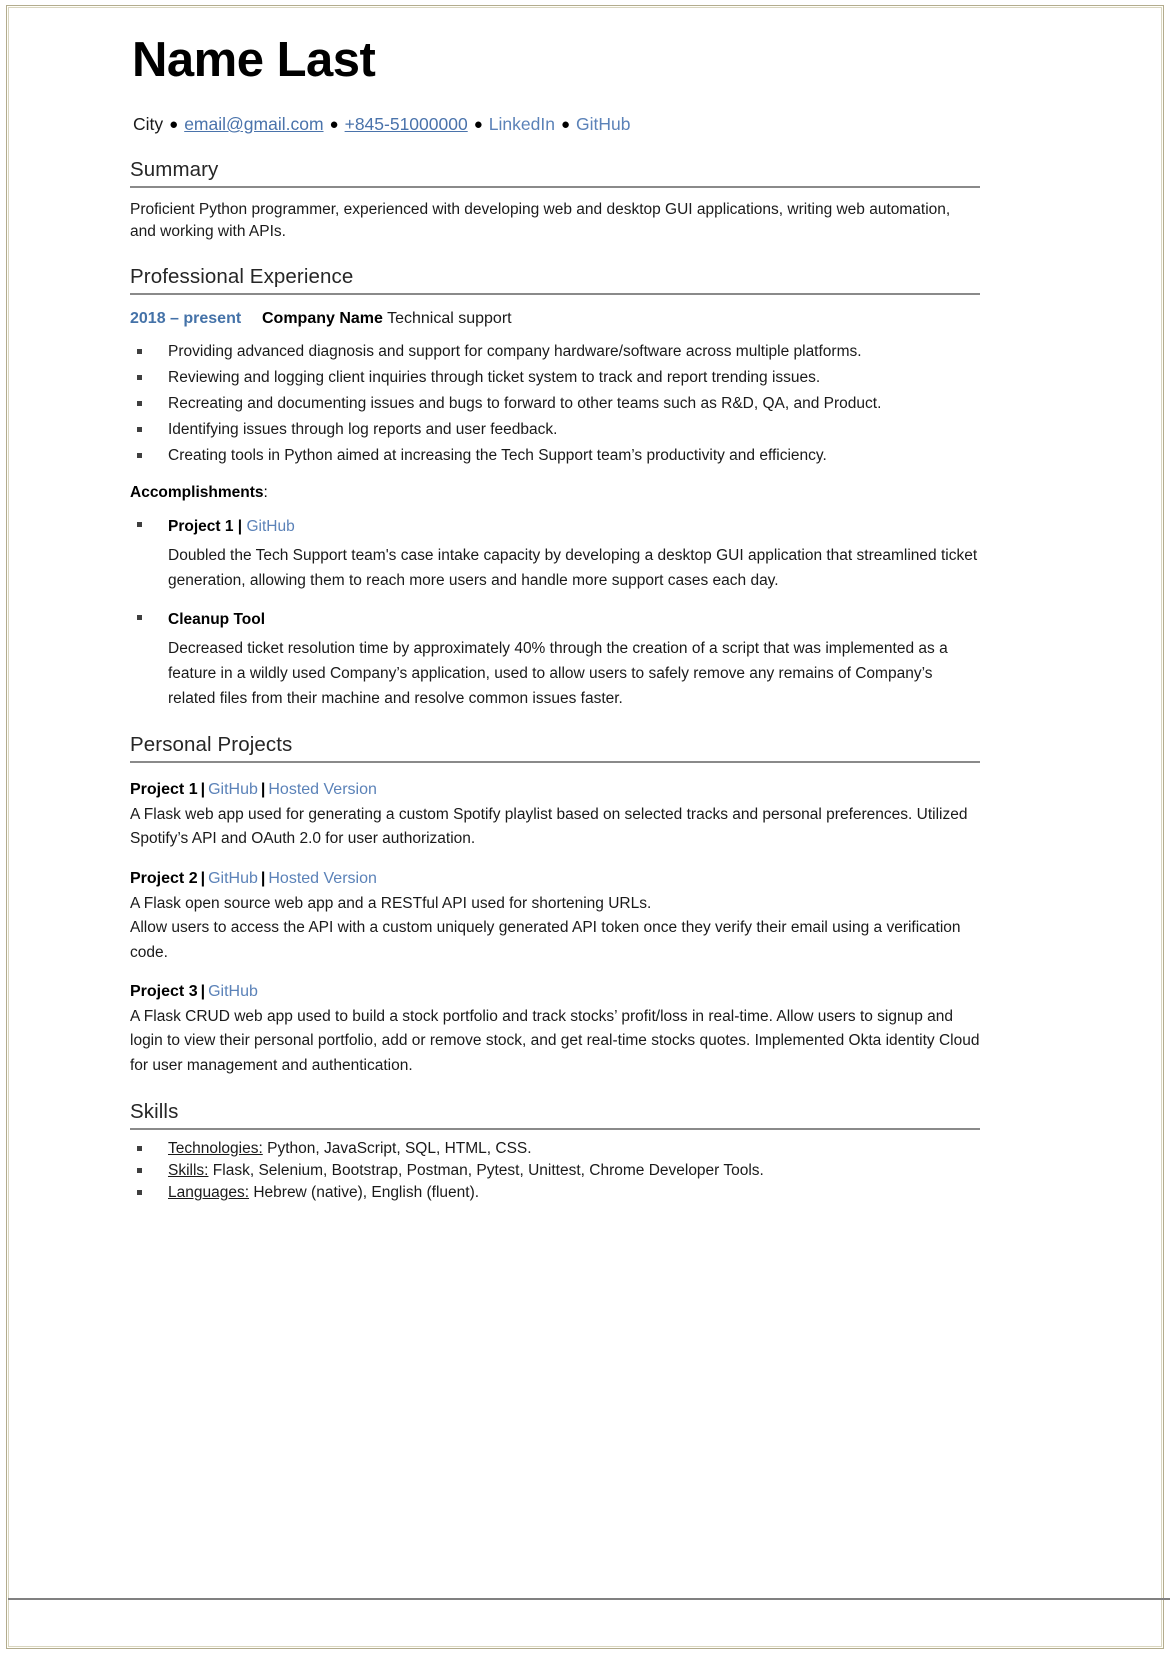  I want to click on job-company: Company Name, so click(322, 318).